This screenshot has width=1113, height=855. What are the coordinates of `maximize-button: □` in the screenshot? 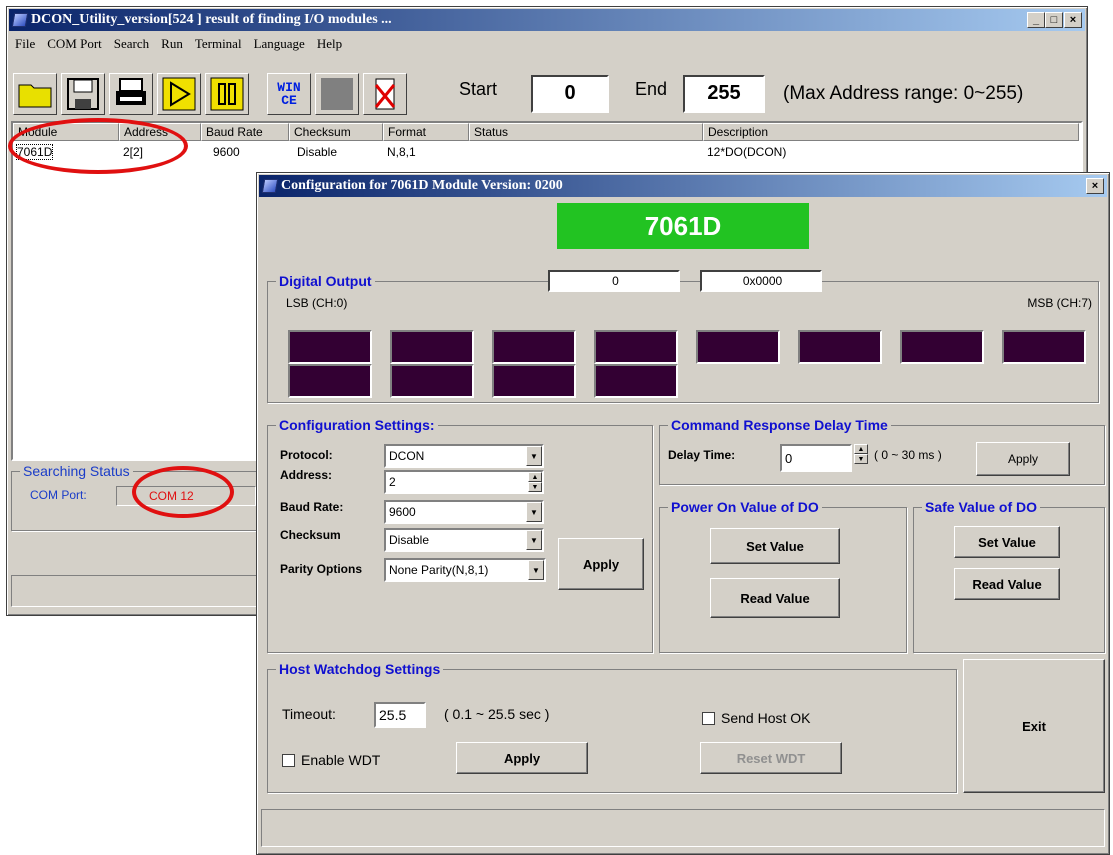 It's located at (1054, 20).